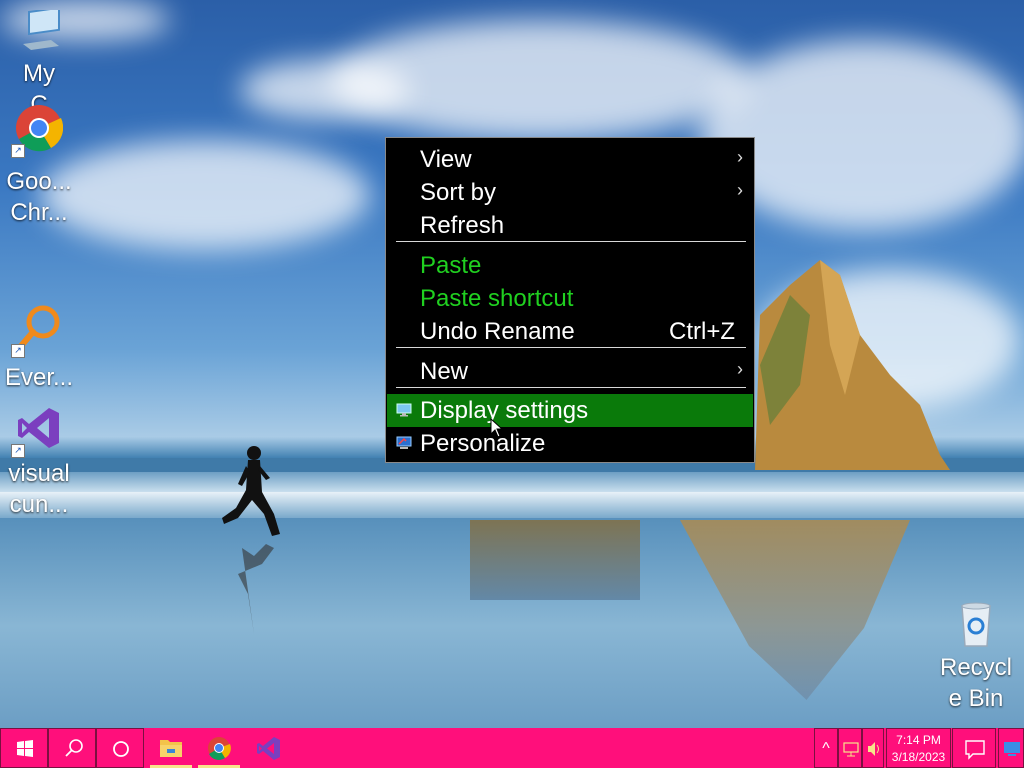 The height and width of the screenshot is (774, 1024). What do you see at coordinates (444, 371) in the screenshot?
I see `menu-item-label: New` at bounding box center [444, 371].